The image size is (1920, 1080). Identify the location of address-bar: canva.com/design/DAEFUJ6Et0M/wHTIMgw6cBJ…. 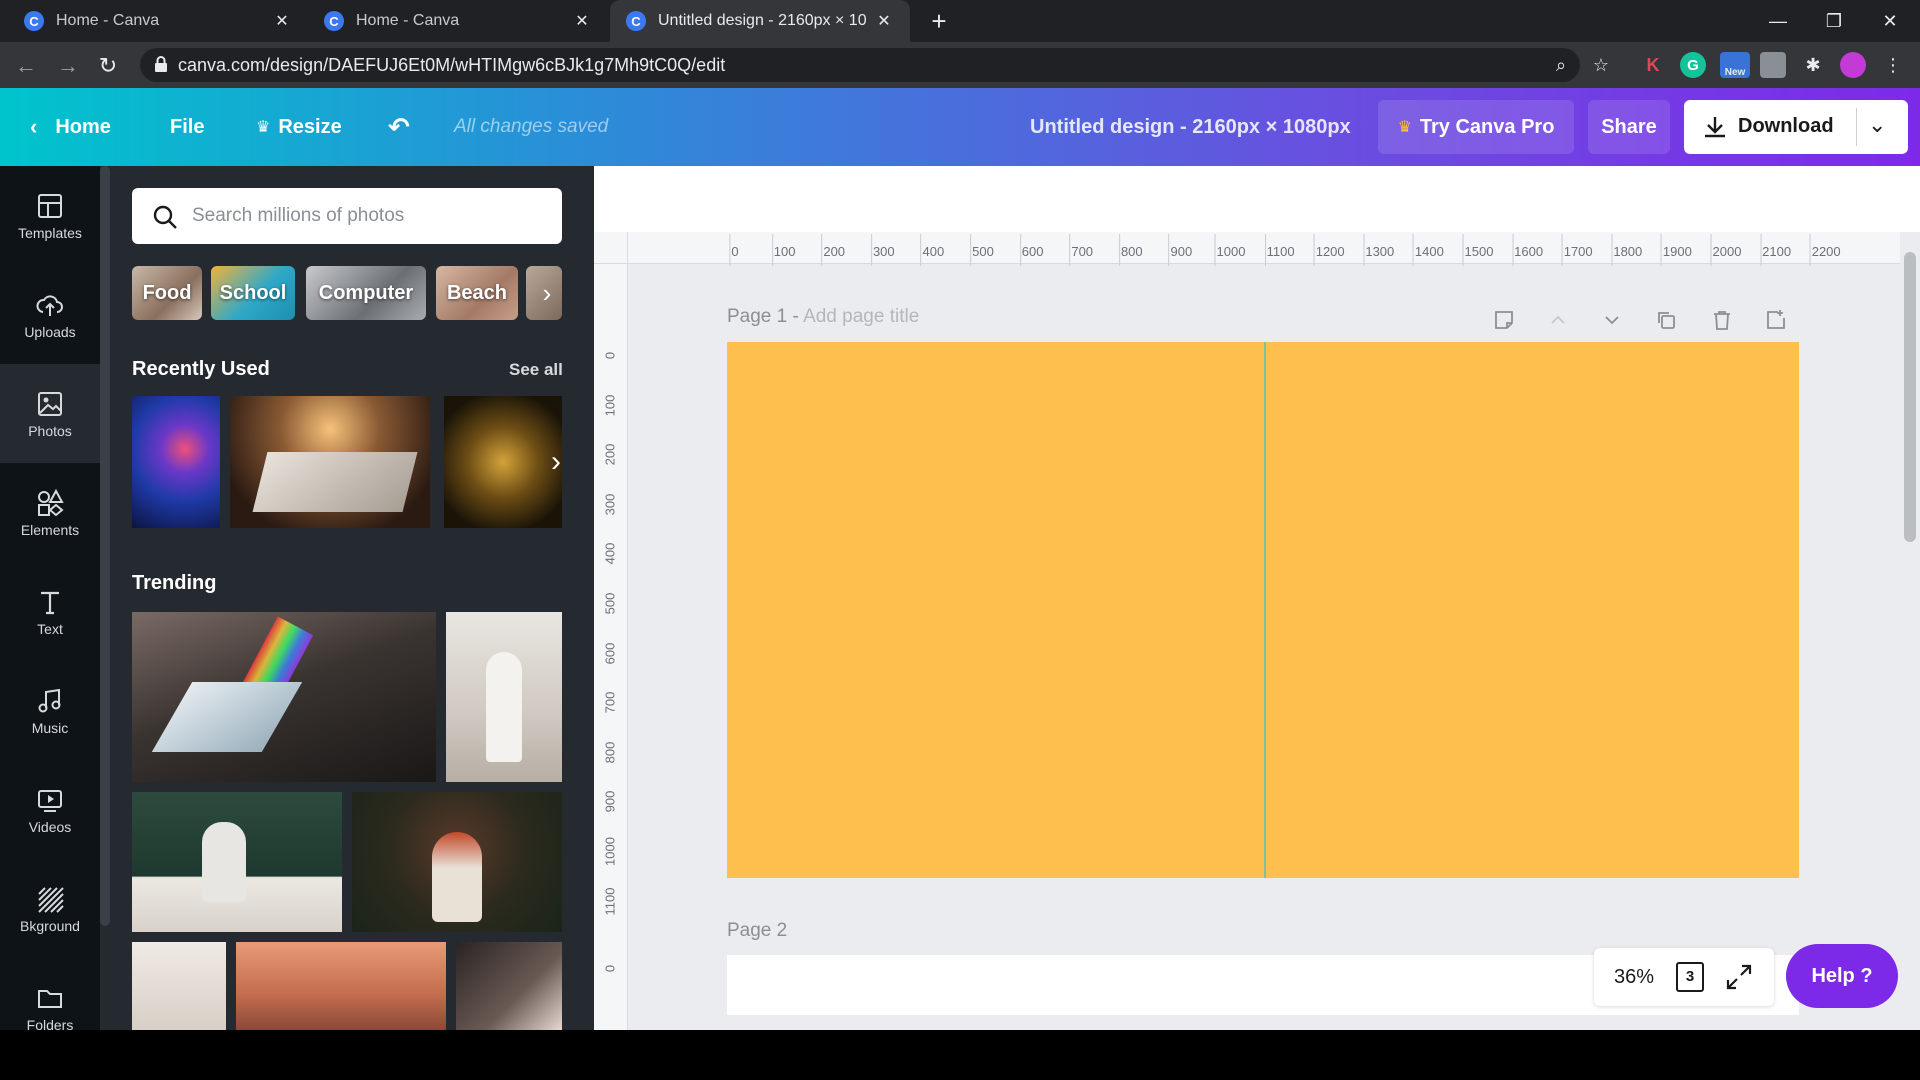
(860, 65).